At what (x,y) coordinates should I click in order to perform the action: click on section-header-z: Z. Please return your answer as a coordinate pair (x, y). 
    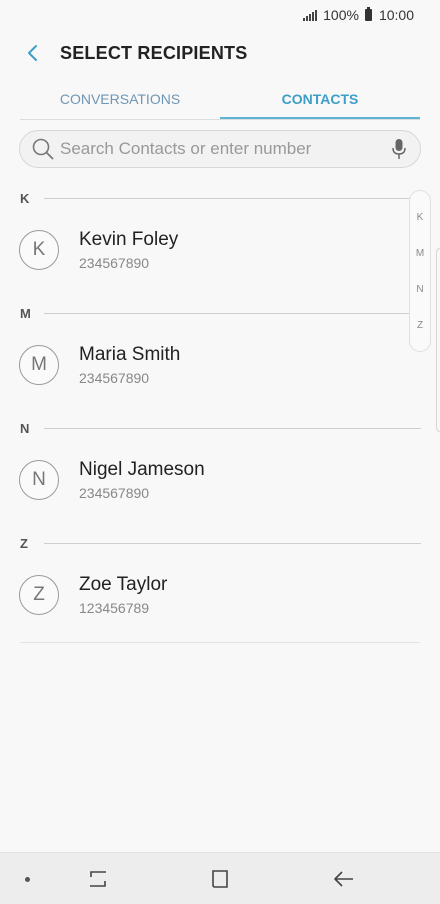
    Looking at the image, I should click on (220, 543).